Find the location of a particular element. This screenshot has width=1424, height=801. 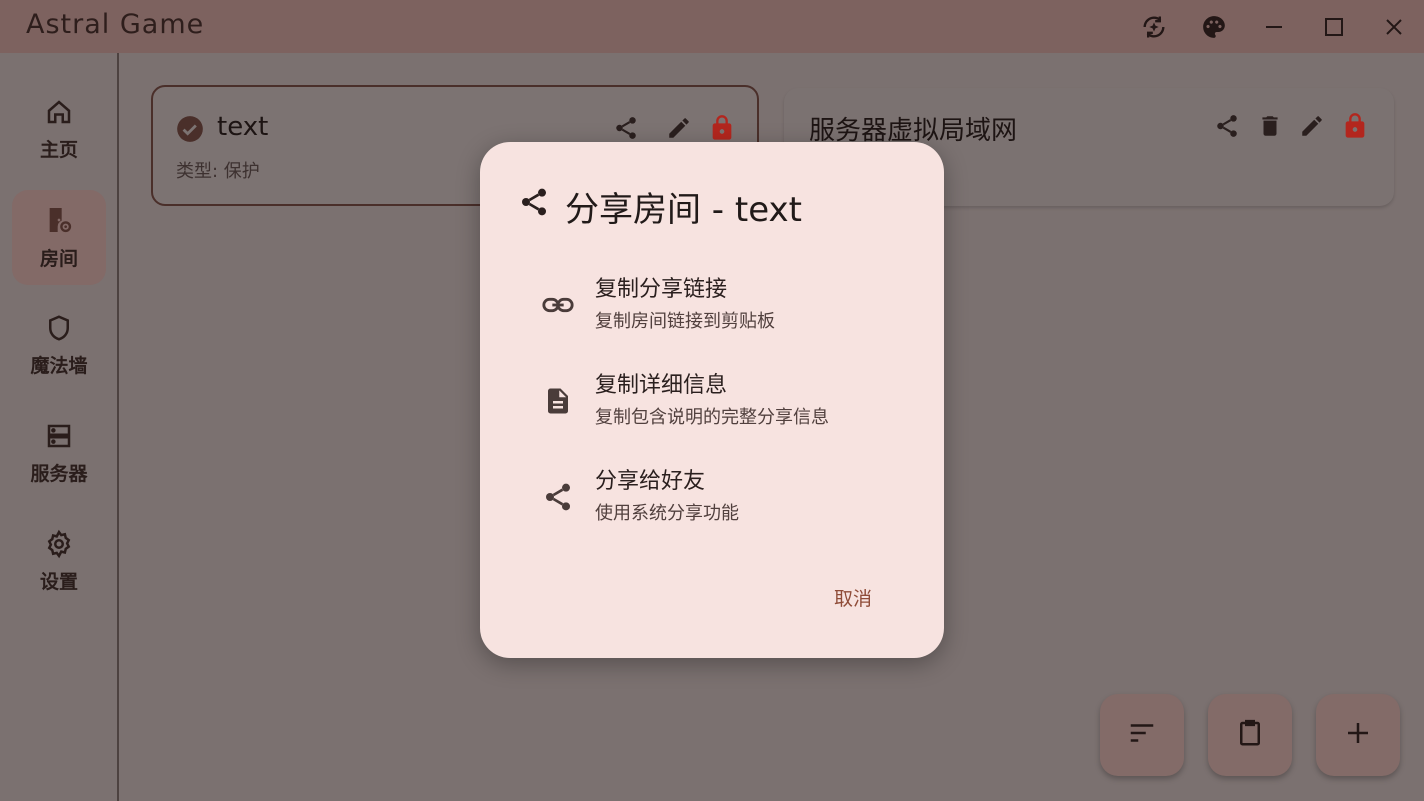

dialog-title: 分享房间 - text is located at coordinates (683, 210).